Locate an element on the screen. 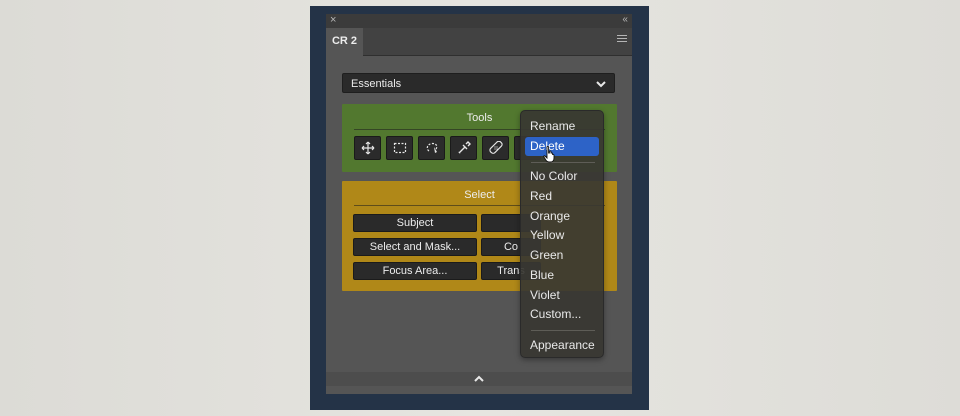 This screenshot has height=416, width=960. lasso-icon is located at coordinates (431, 147).